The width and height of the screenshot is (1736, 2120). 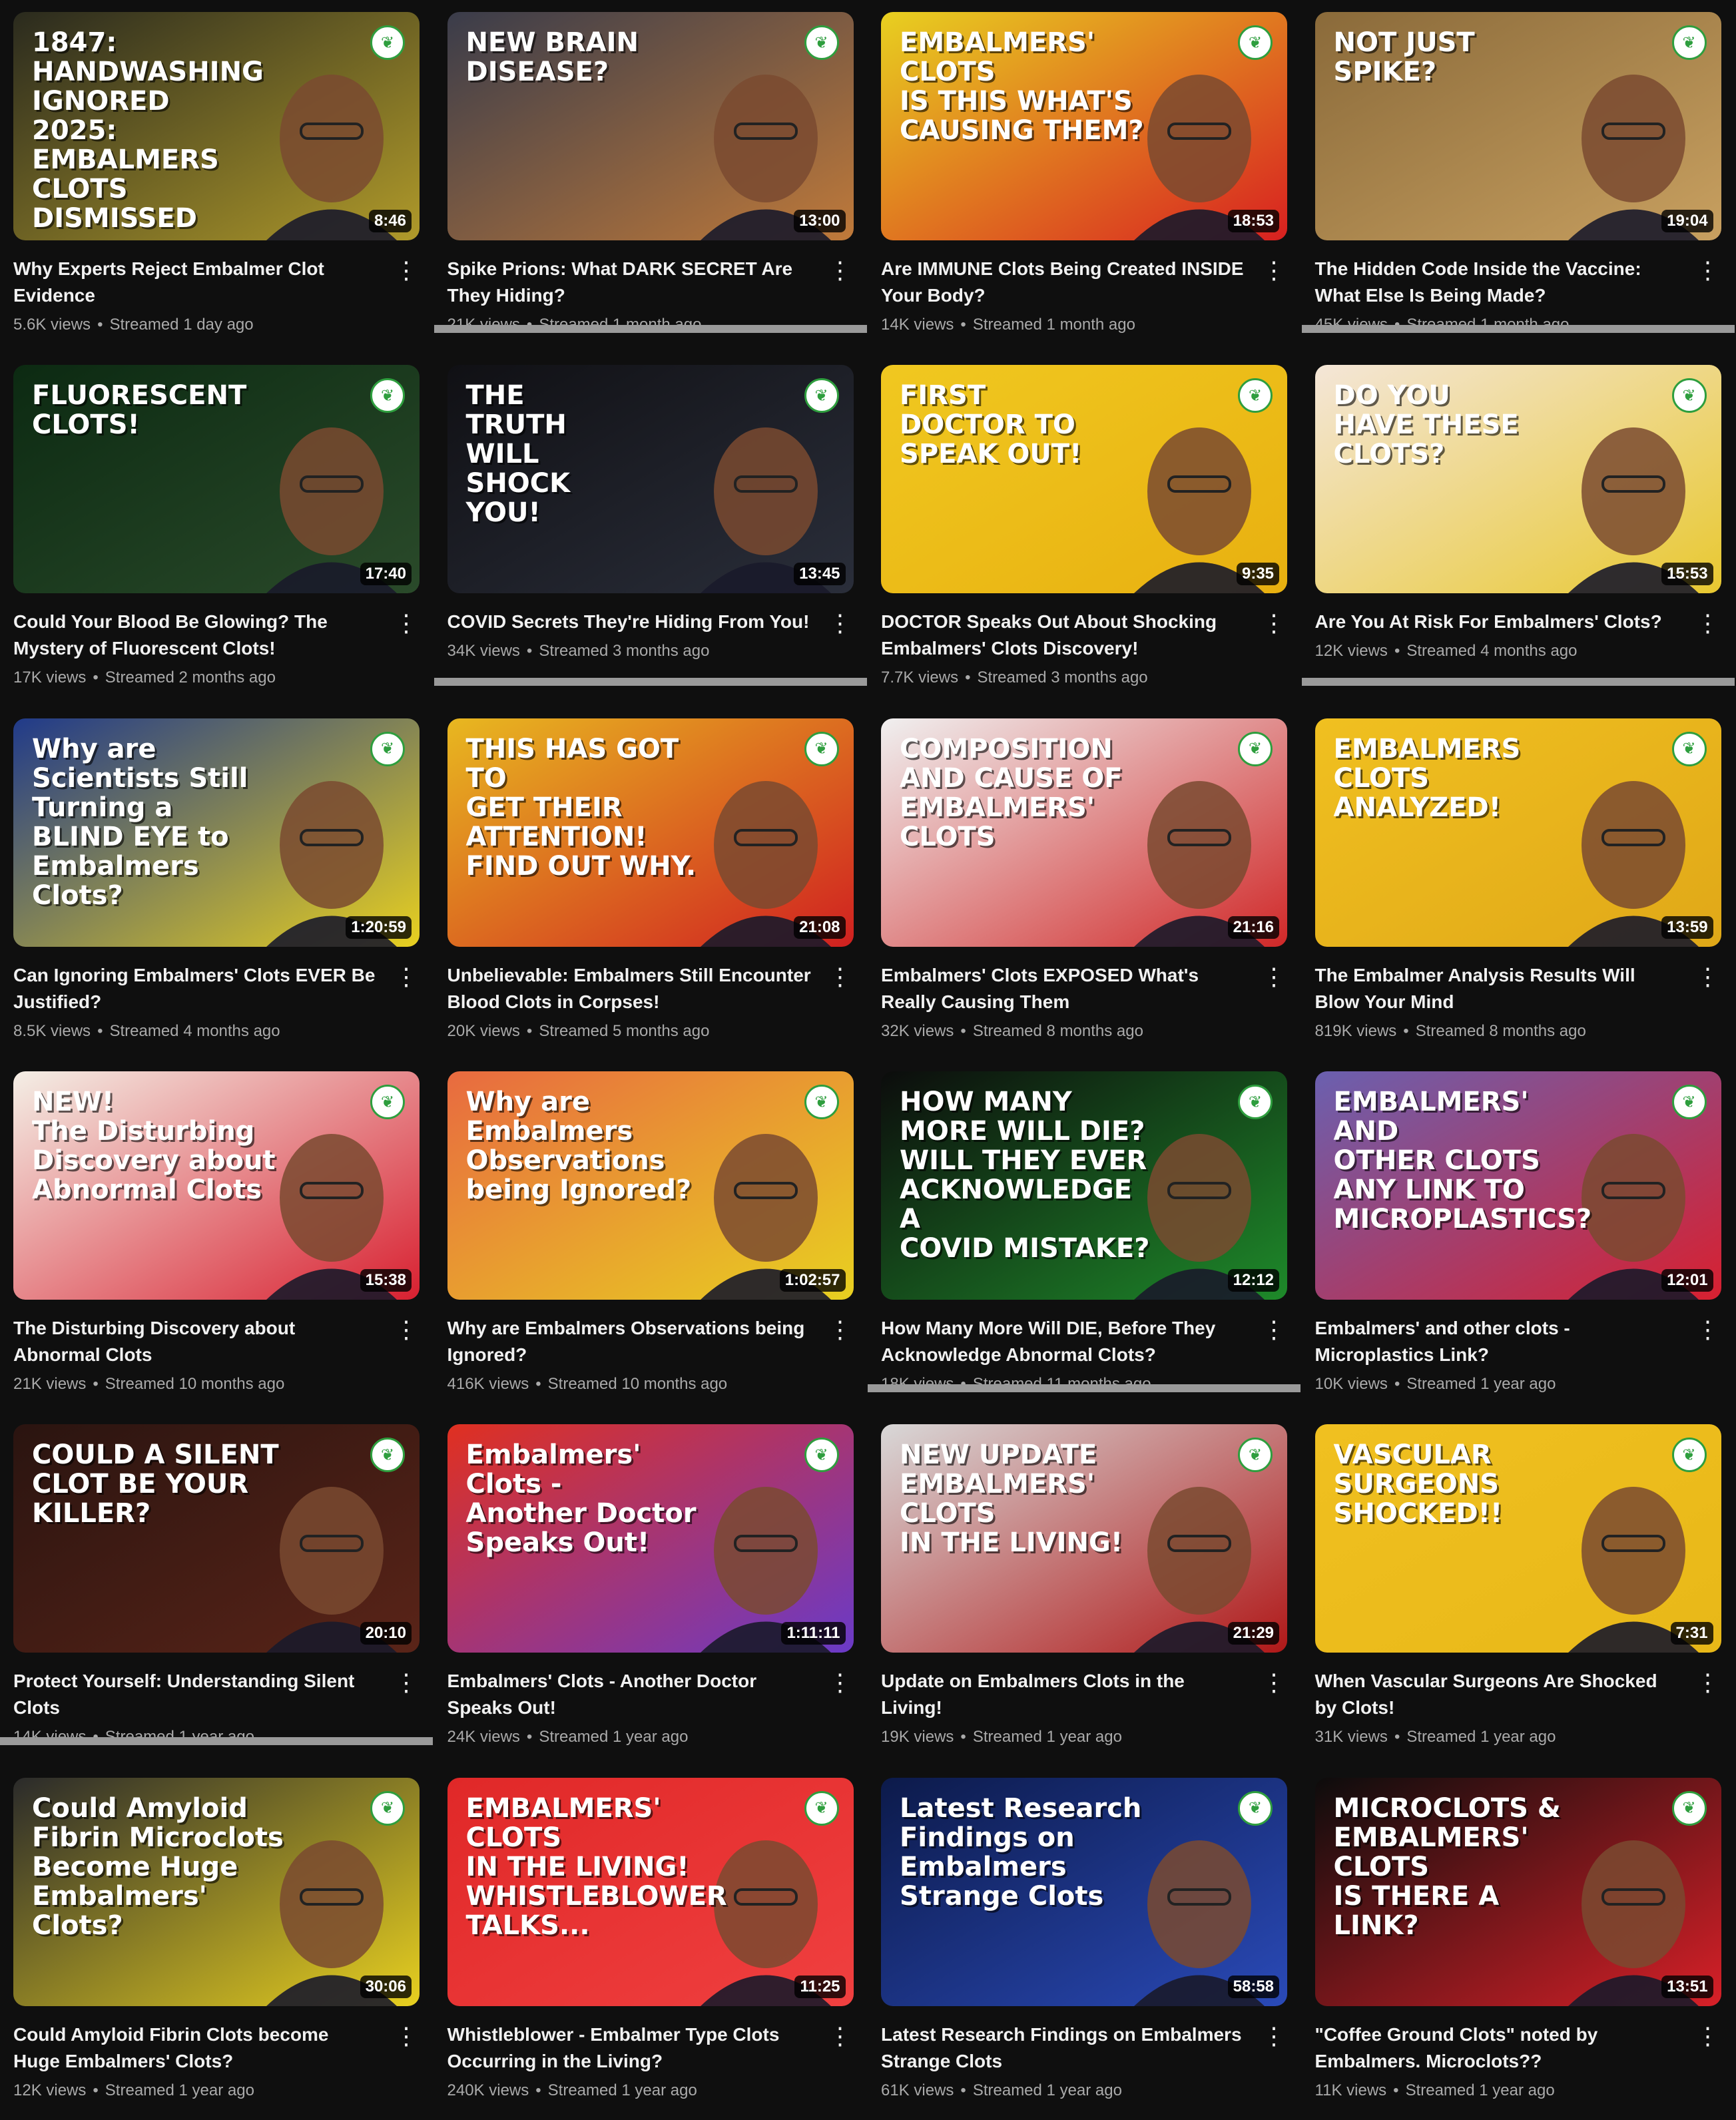 I want to click on video-thumbnail: NEW BRAIN DISEASE? ❦ 13:00, so click(x=650, y=126).